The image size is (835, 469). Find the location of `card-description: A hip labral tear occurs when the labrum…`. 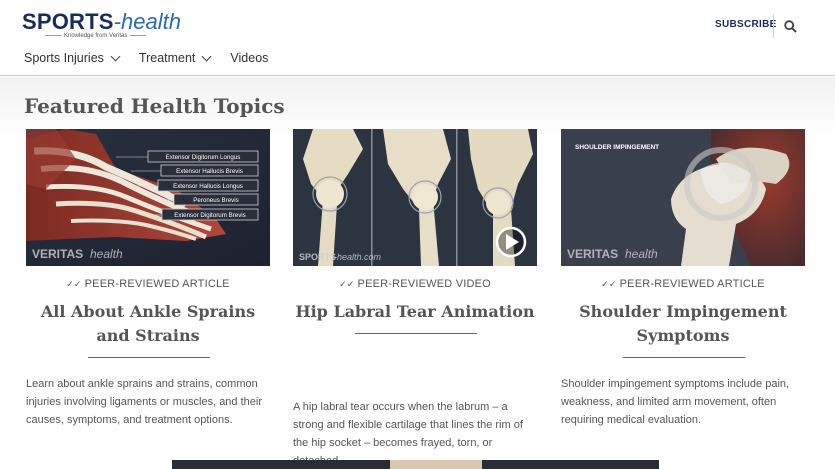

card-description: A hip labral tear occurs when the labrum… is located at coordinates (408, 434).